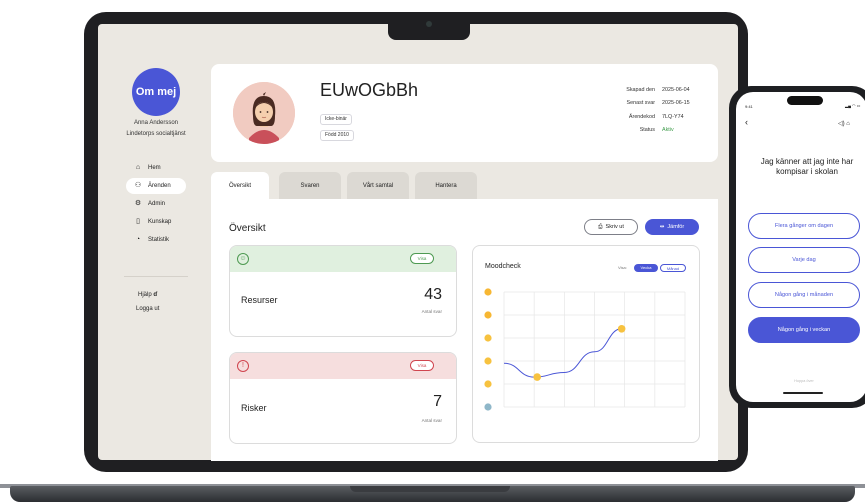 This screenshot has width=865, height=504. I want to click on print-button: ⎙ Skriv ut, so click(611, 227).